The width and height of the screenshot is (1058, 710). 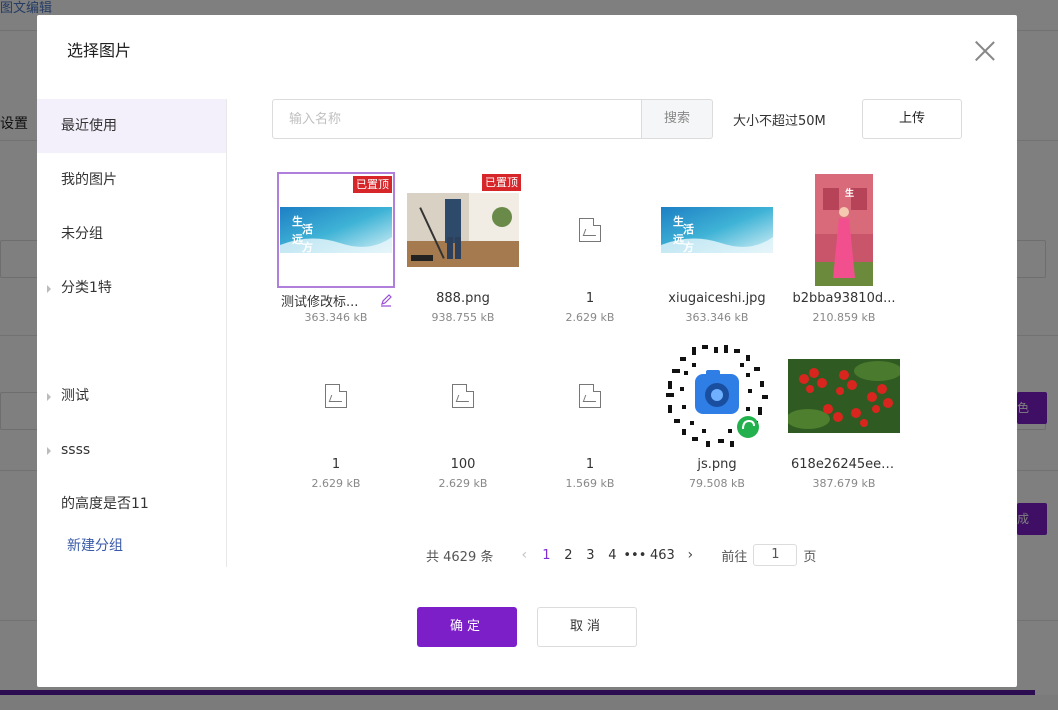 I want to click on image-thumbnail: 已置顶, so click(x=463, y=230).